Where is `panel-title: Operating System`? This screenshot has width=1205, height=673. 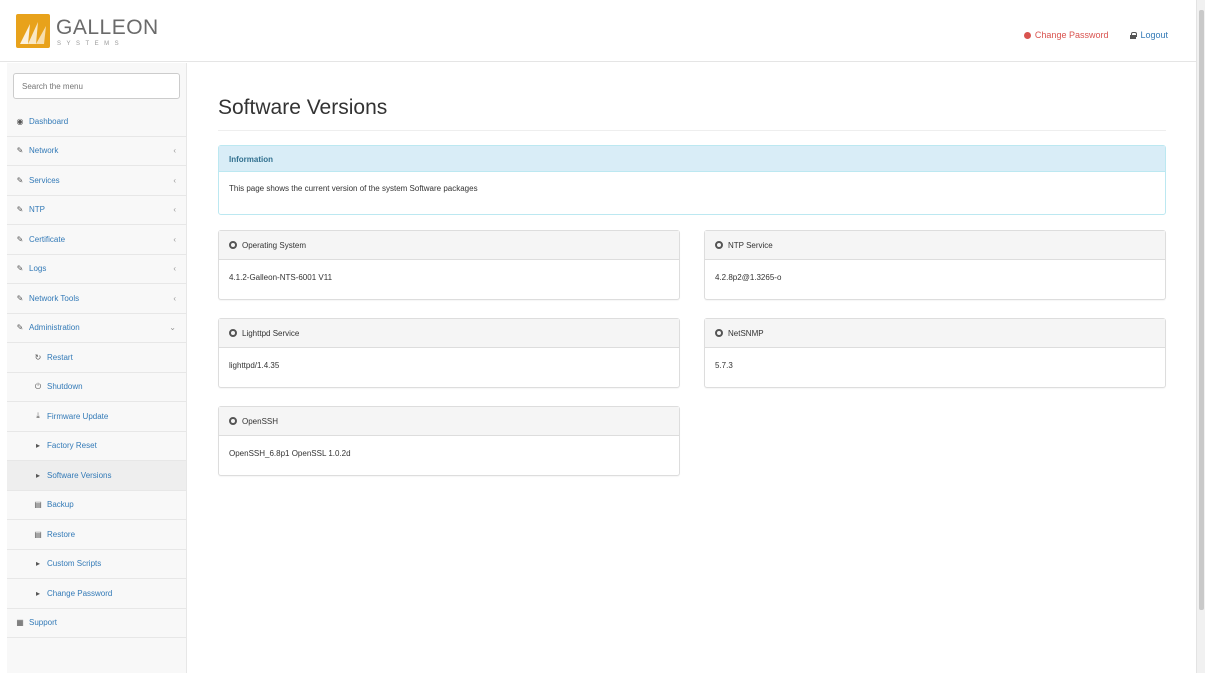 panel-title: Operating System is located at coordinates (274, 245).